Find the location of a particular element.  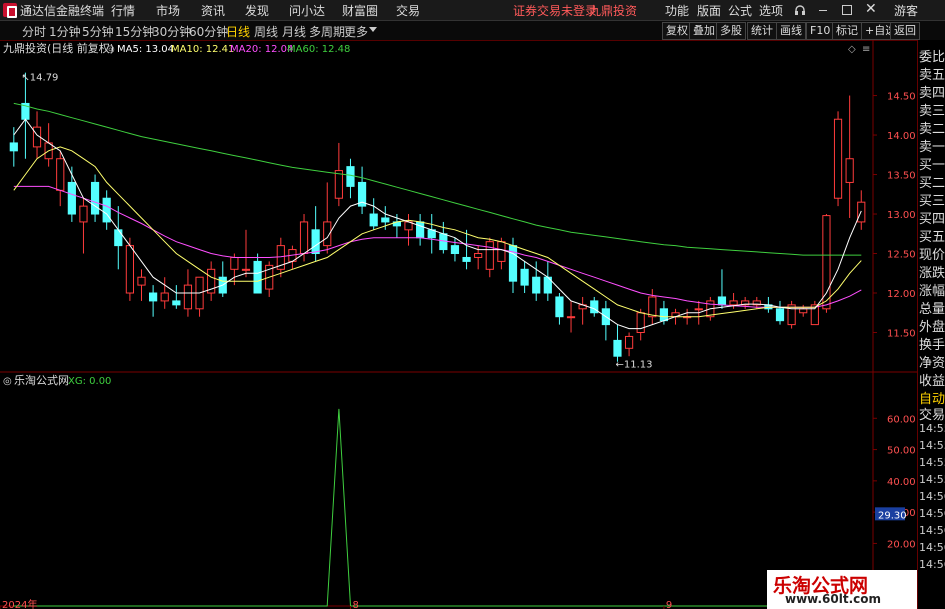

tab-monthly: 月线 is located at coordinates (294, 31).